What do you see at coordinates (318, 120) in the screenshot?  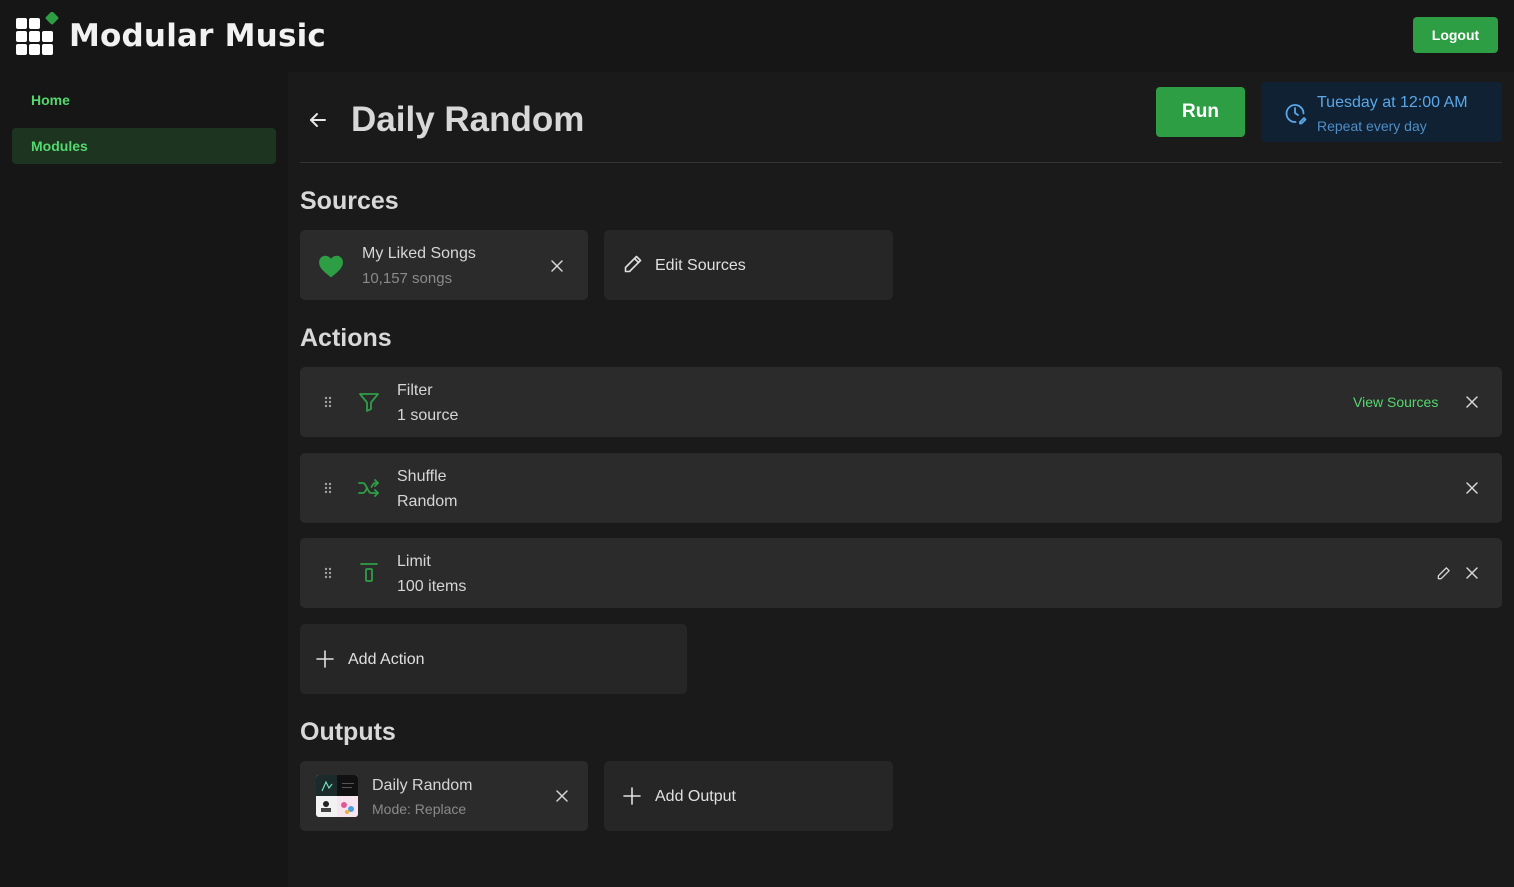 I see `back-arrow-icon` at bounding box center [318, 120].